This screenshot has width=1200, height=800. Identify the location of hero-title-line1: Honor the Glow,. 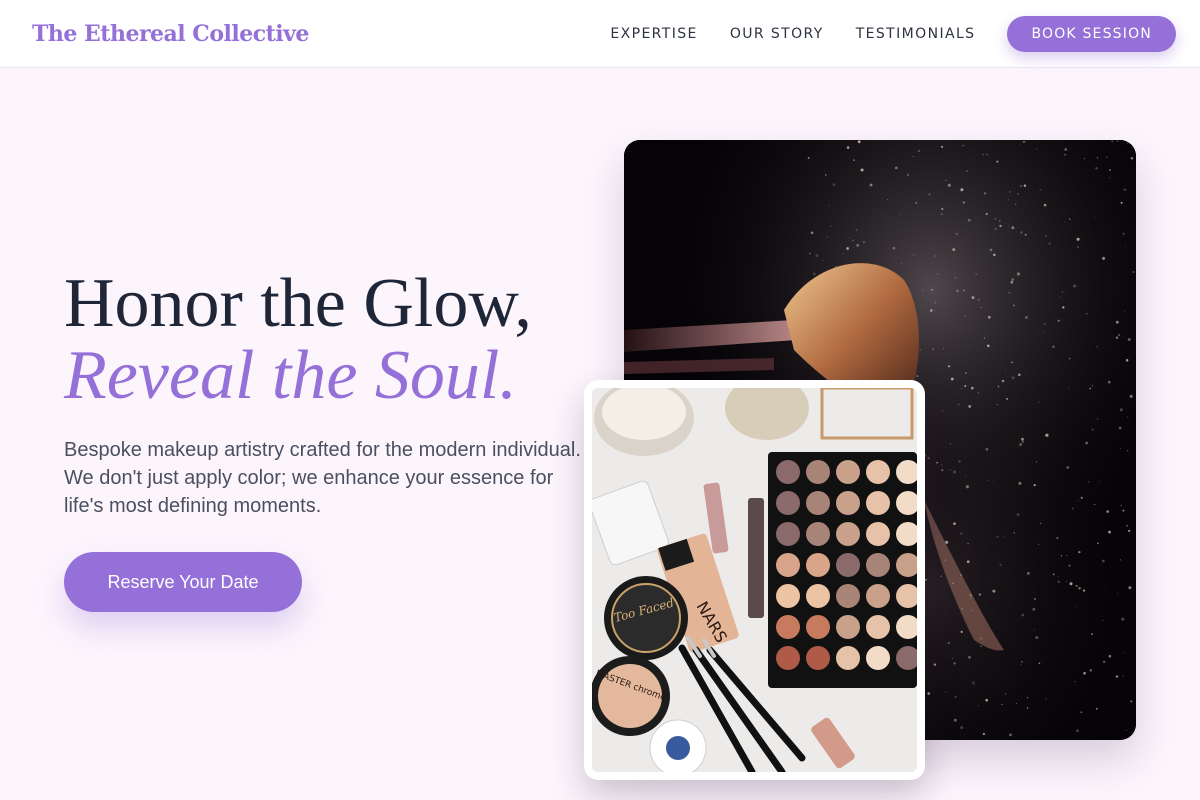
(298, 303).